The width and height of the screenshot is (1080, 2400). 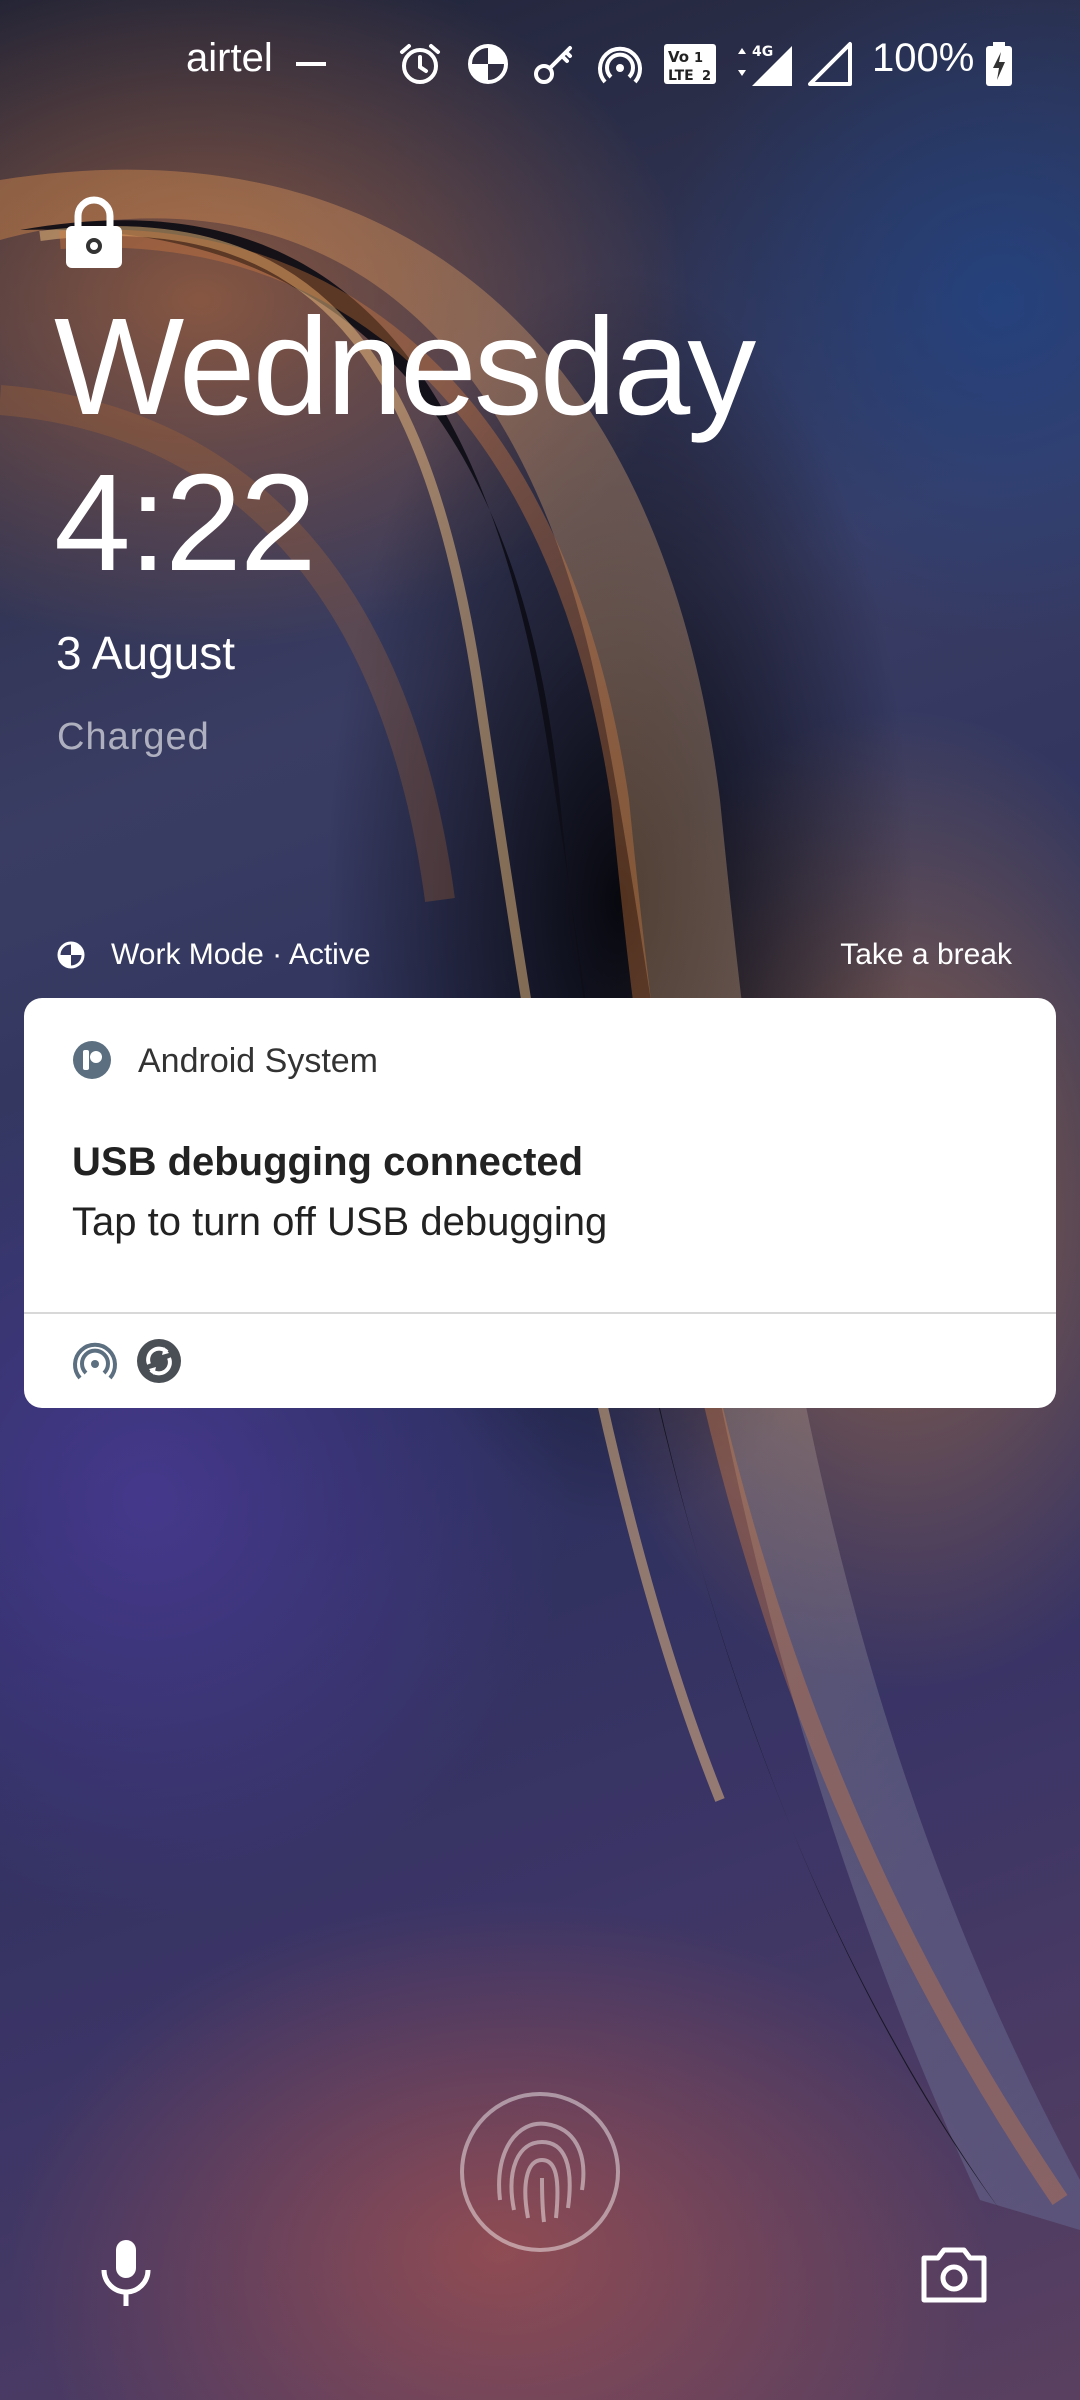 What do you see at coordinates (146, 653) in the screenshot?
I see `clock-date: 3 August` at bounding box center [146, 653].